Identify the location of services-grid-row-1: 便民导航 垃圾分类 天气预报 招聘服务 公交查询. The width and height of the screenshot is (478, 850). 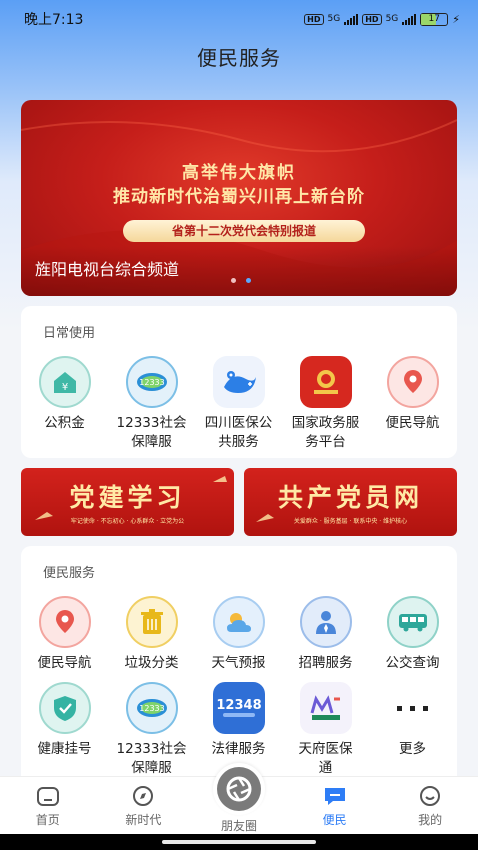
(239, 634).